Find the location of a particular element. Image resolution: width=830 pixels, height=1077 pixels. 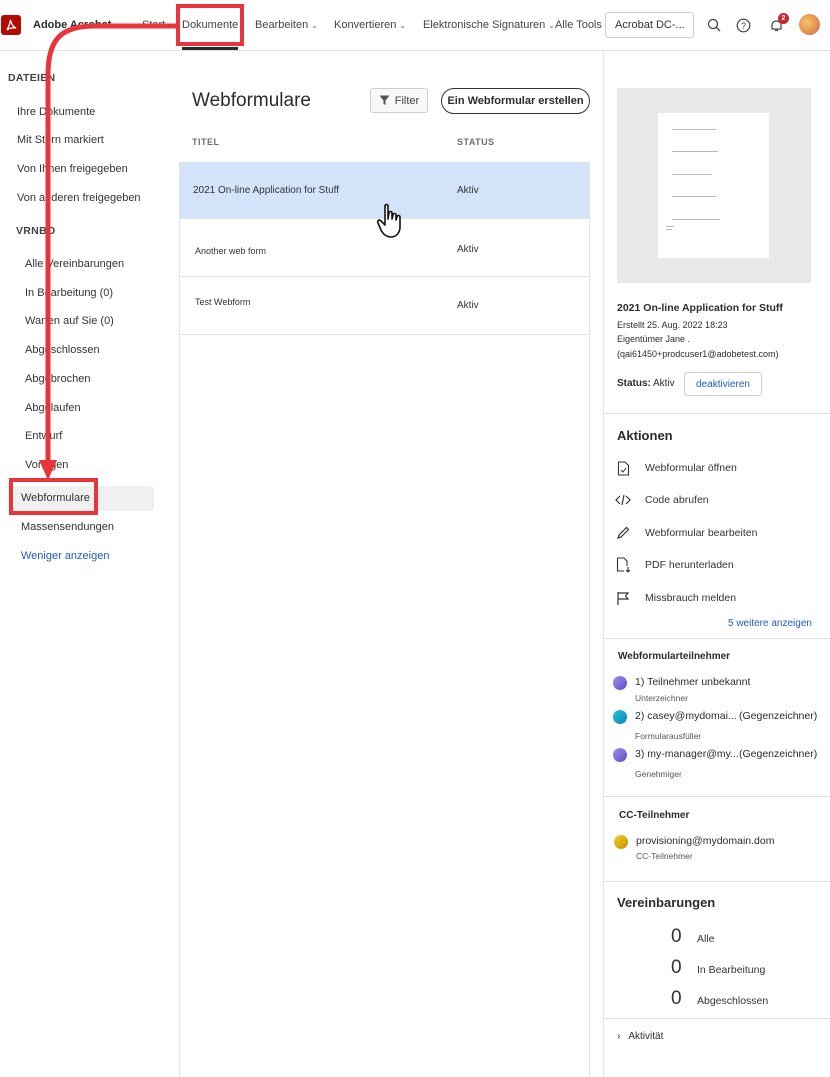

column-header-status: STATUS is located at coordinates (476, 142).